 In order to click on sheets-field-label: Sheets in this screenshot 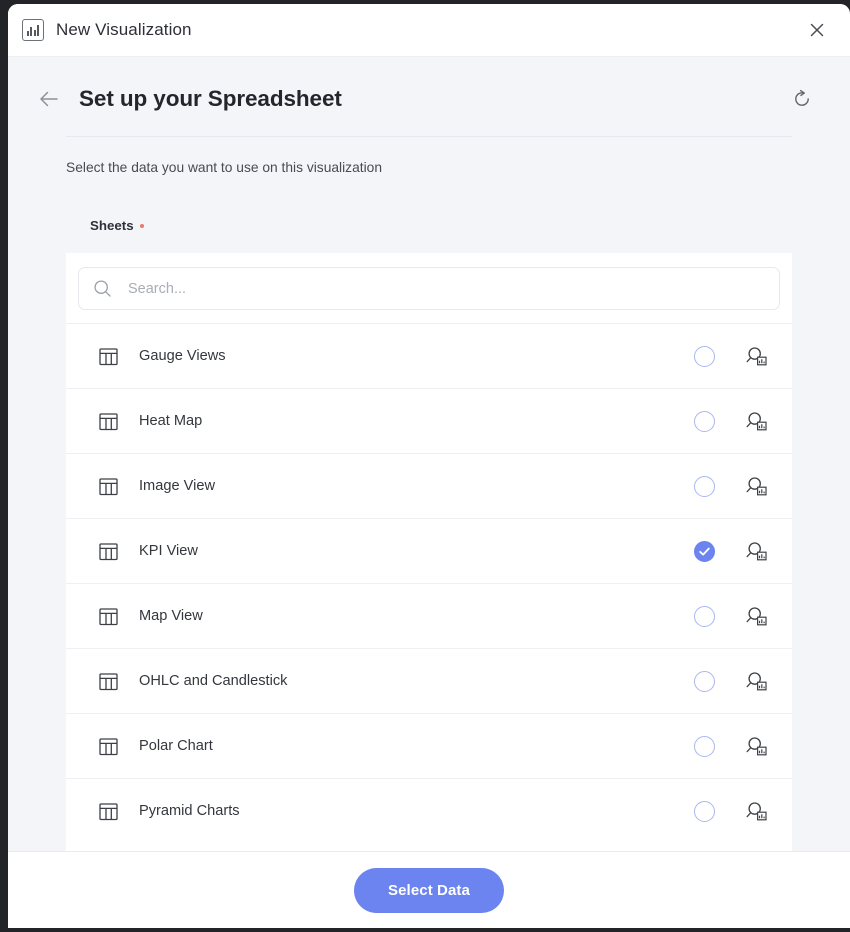, I will do `click(470, 225)`.